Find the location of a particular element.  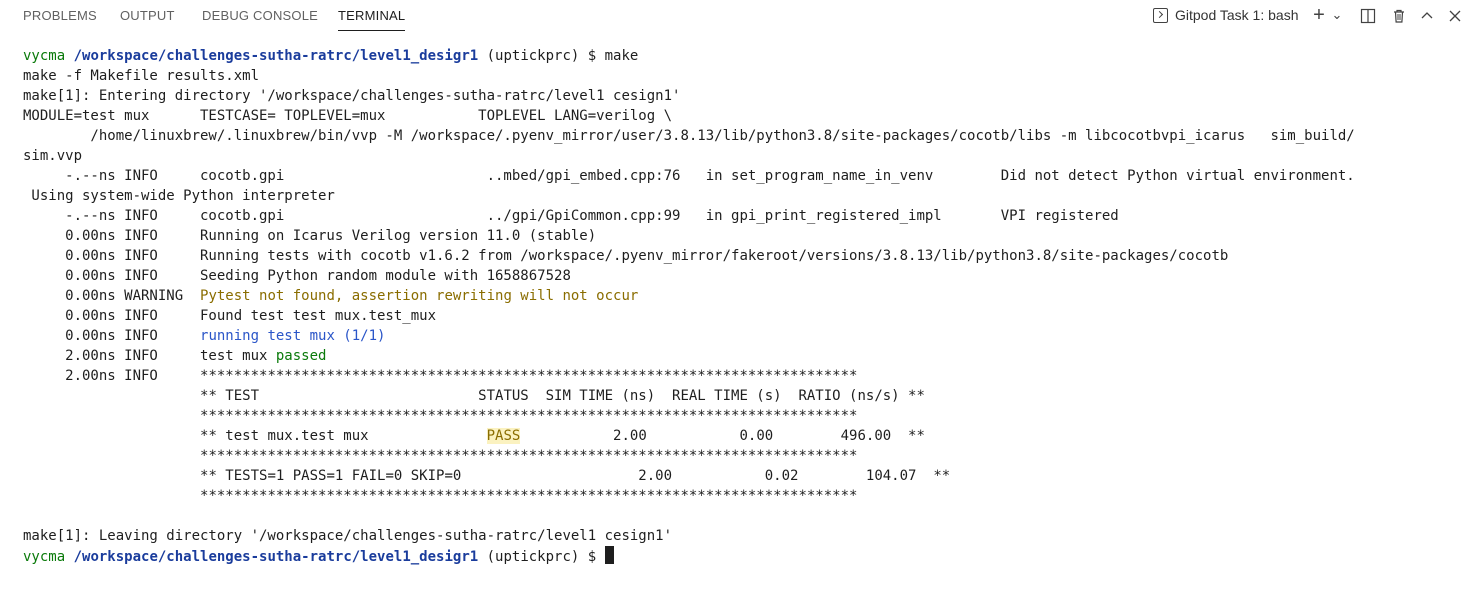

trash-icon is located at coordinates (1399, 16).